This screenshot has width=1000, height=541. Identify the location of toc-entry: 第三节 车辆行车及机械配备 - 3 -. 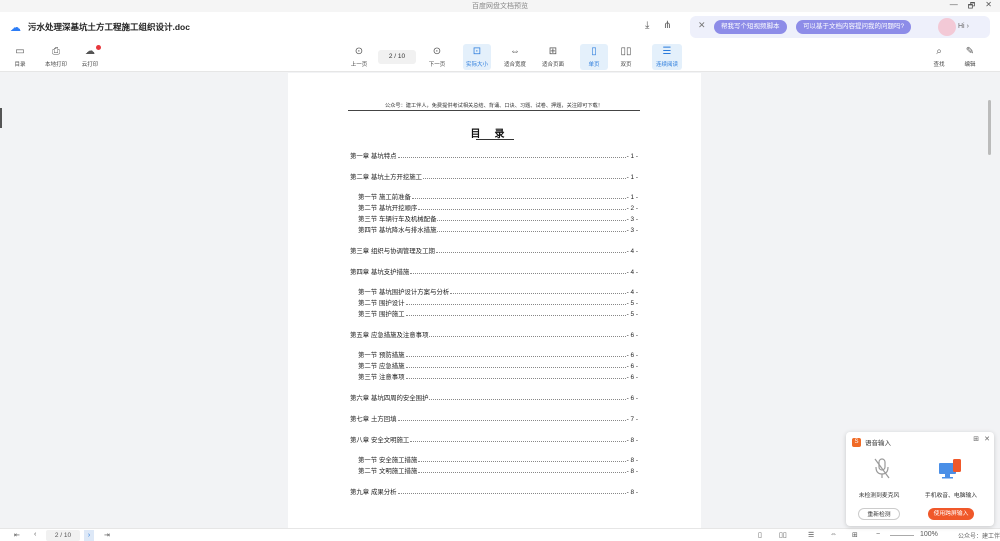
(498, 218).